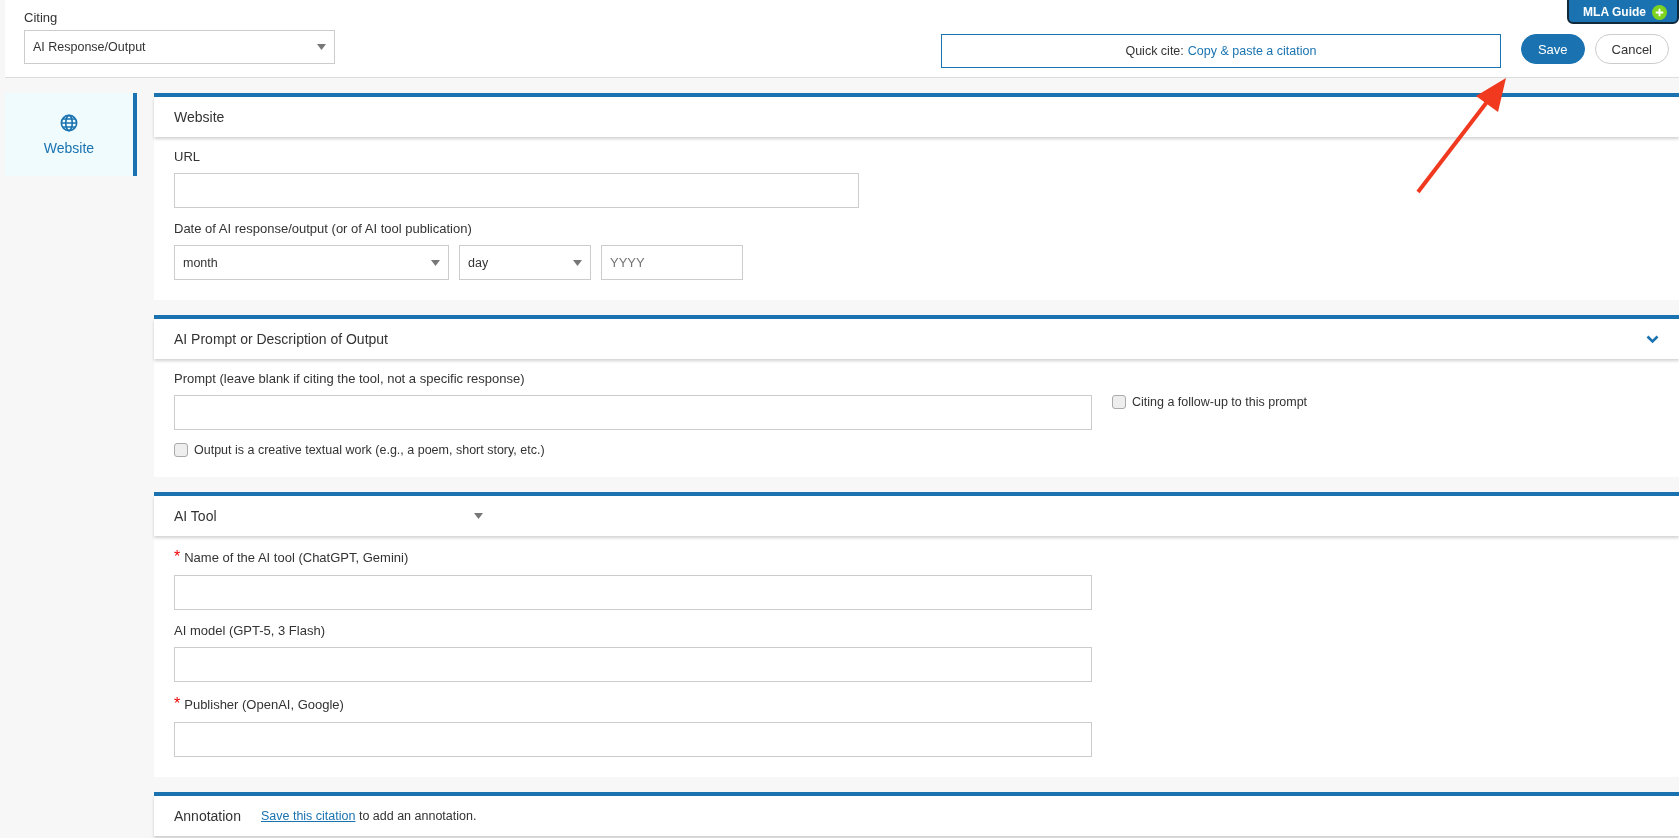  I want to click on section-title: AI Prompt or Description of Output, so click(281, 339).